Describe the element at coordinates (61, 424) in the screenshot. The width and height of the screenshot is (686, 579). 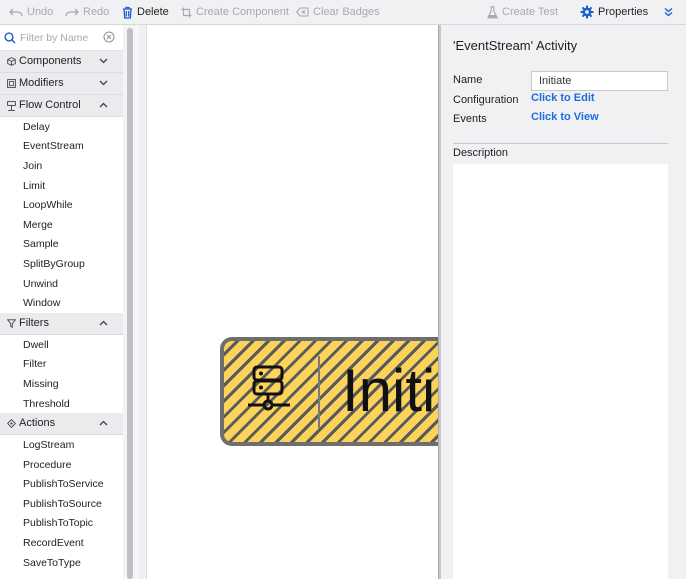
I see `category-actions: Actions` at that location.